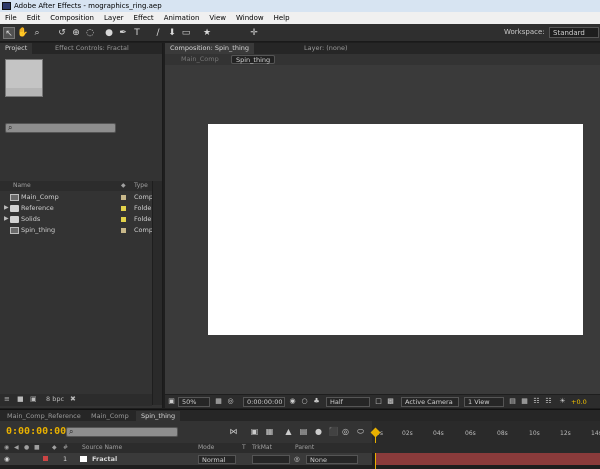  What do you see at coordinates (76, 197) in the screenshot?
I see `project-item-main-comp: Main_Comp Comp` at bounding box center [76, 197].